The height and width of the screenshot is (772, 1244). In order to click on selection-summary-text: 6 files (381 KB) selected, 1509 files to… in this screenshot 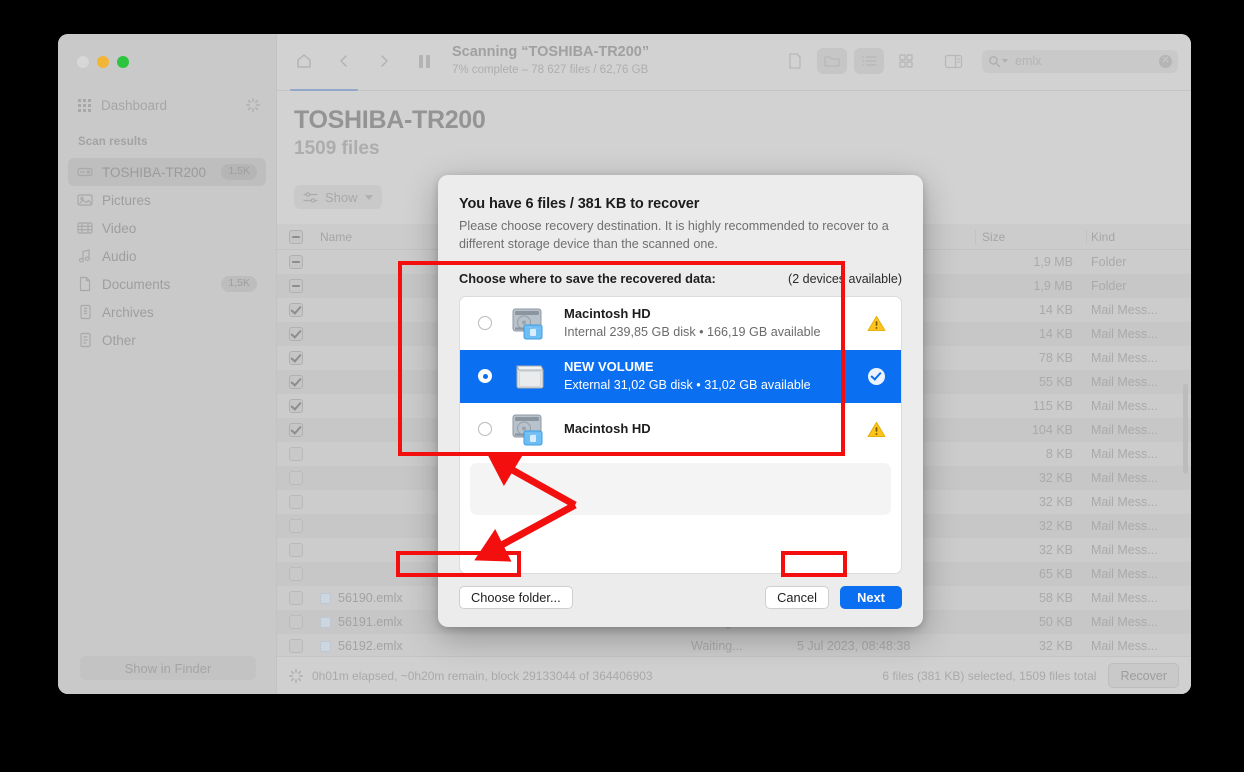, I will do `click(989, 675)`.